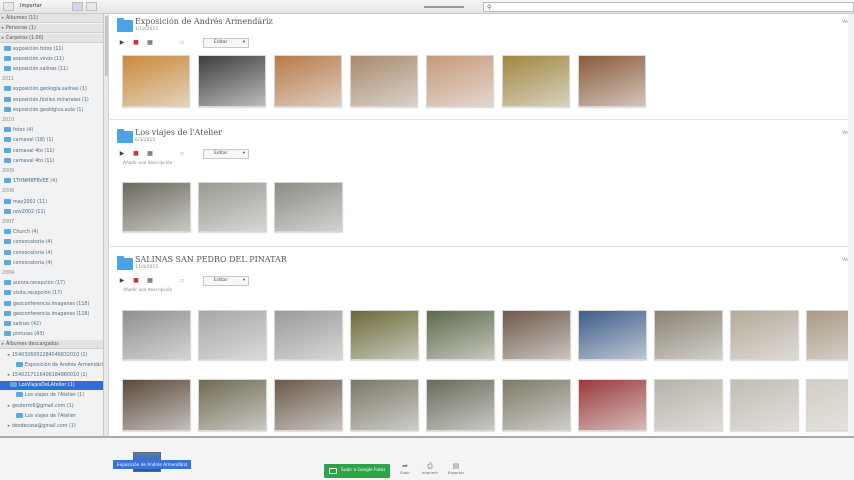  What do you see at coordinates (405, 468) in the screenshot?
I see `share-action: ➦ Subir` at bounding box center [405, 468].